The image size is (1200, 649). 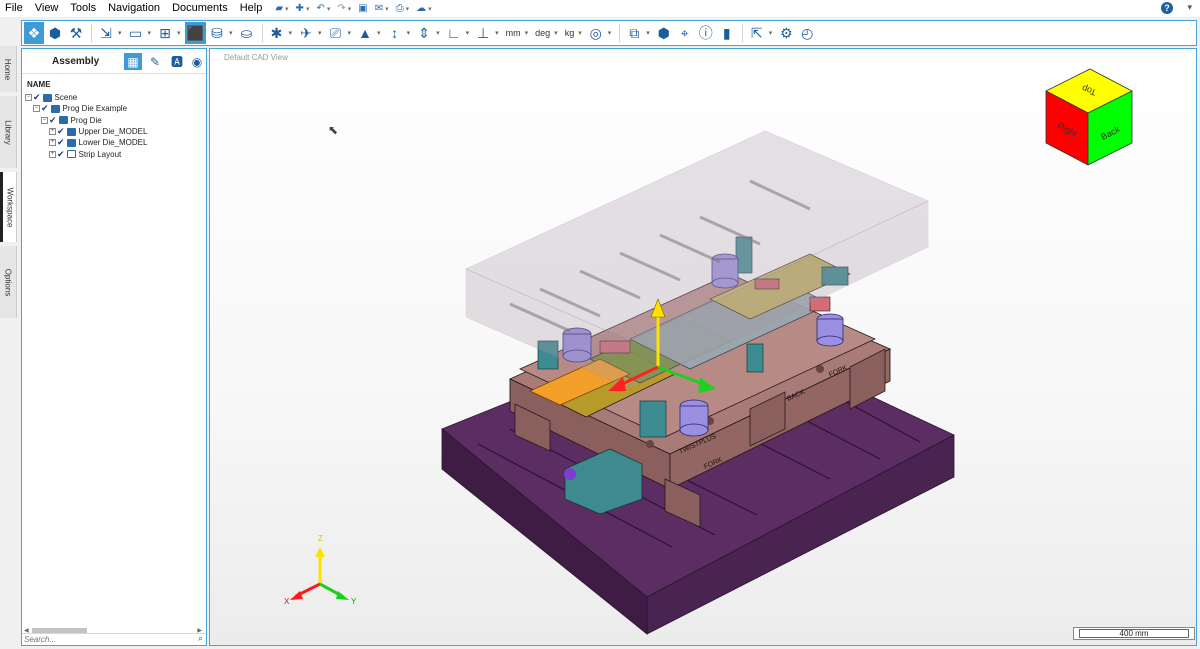 I want to click on tree-node-prog-die: − ✔ Prog Die, so click(x=115, y=120).